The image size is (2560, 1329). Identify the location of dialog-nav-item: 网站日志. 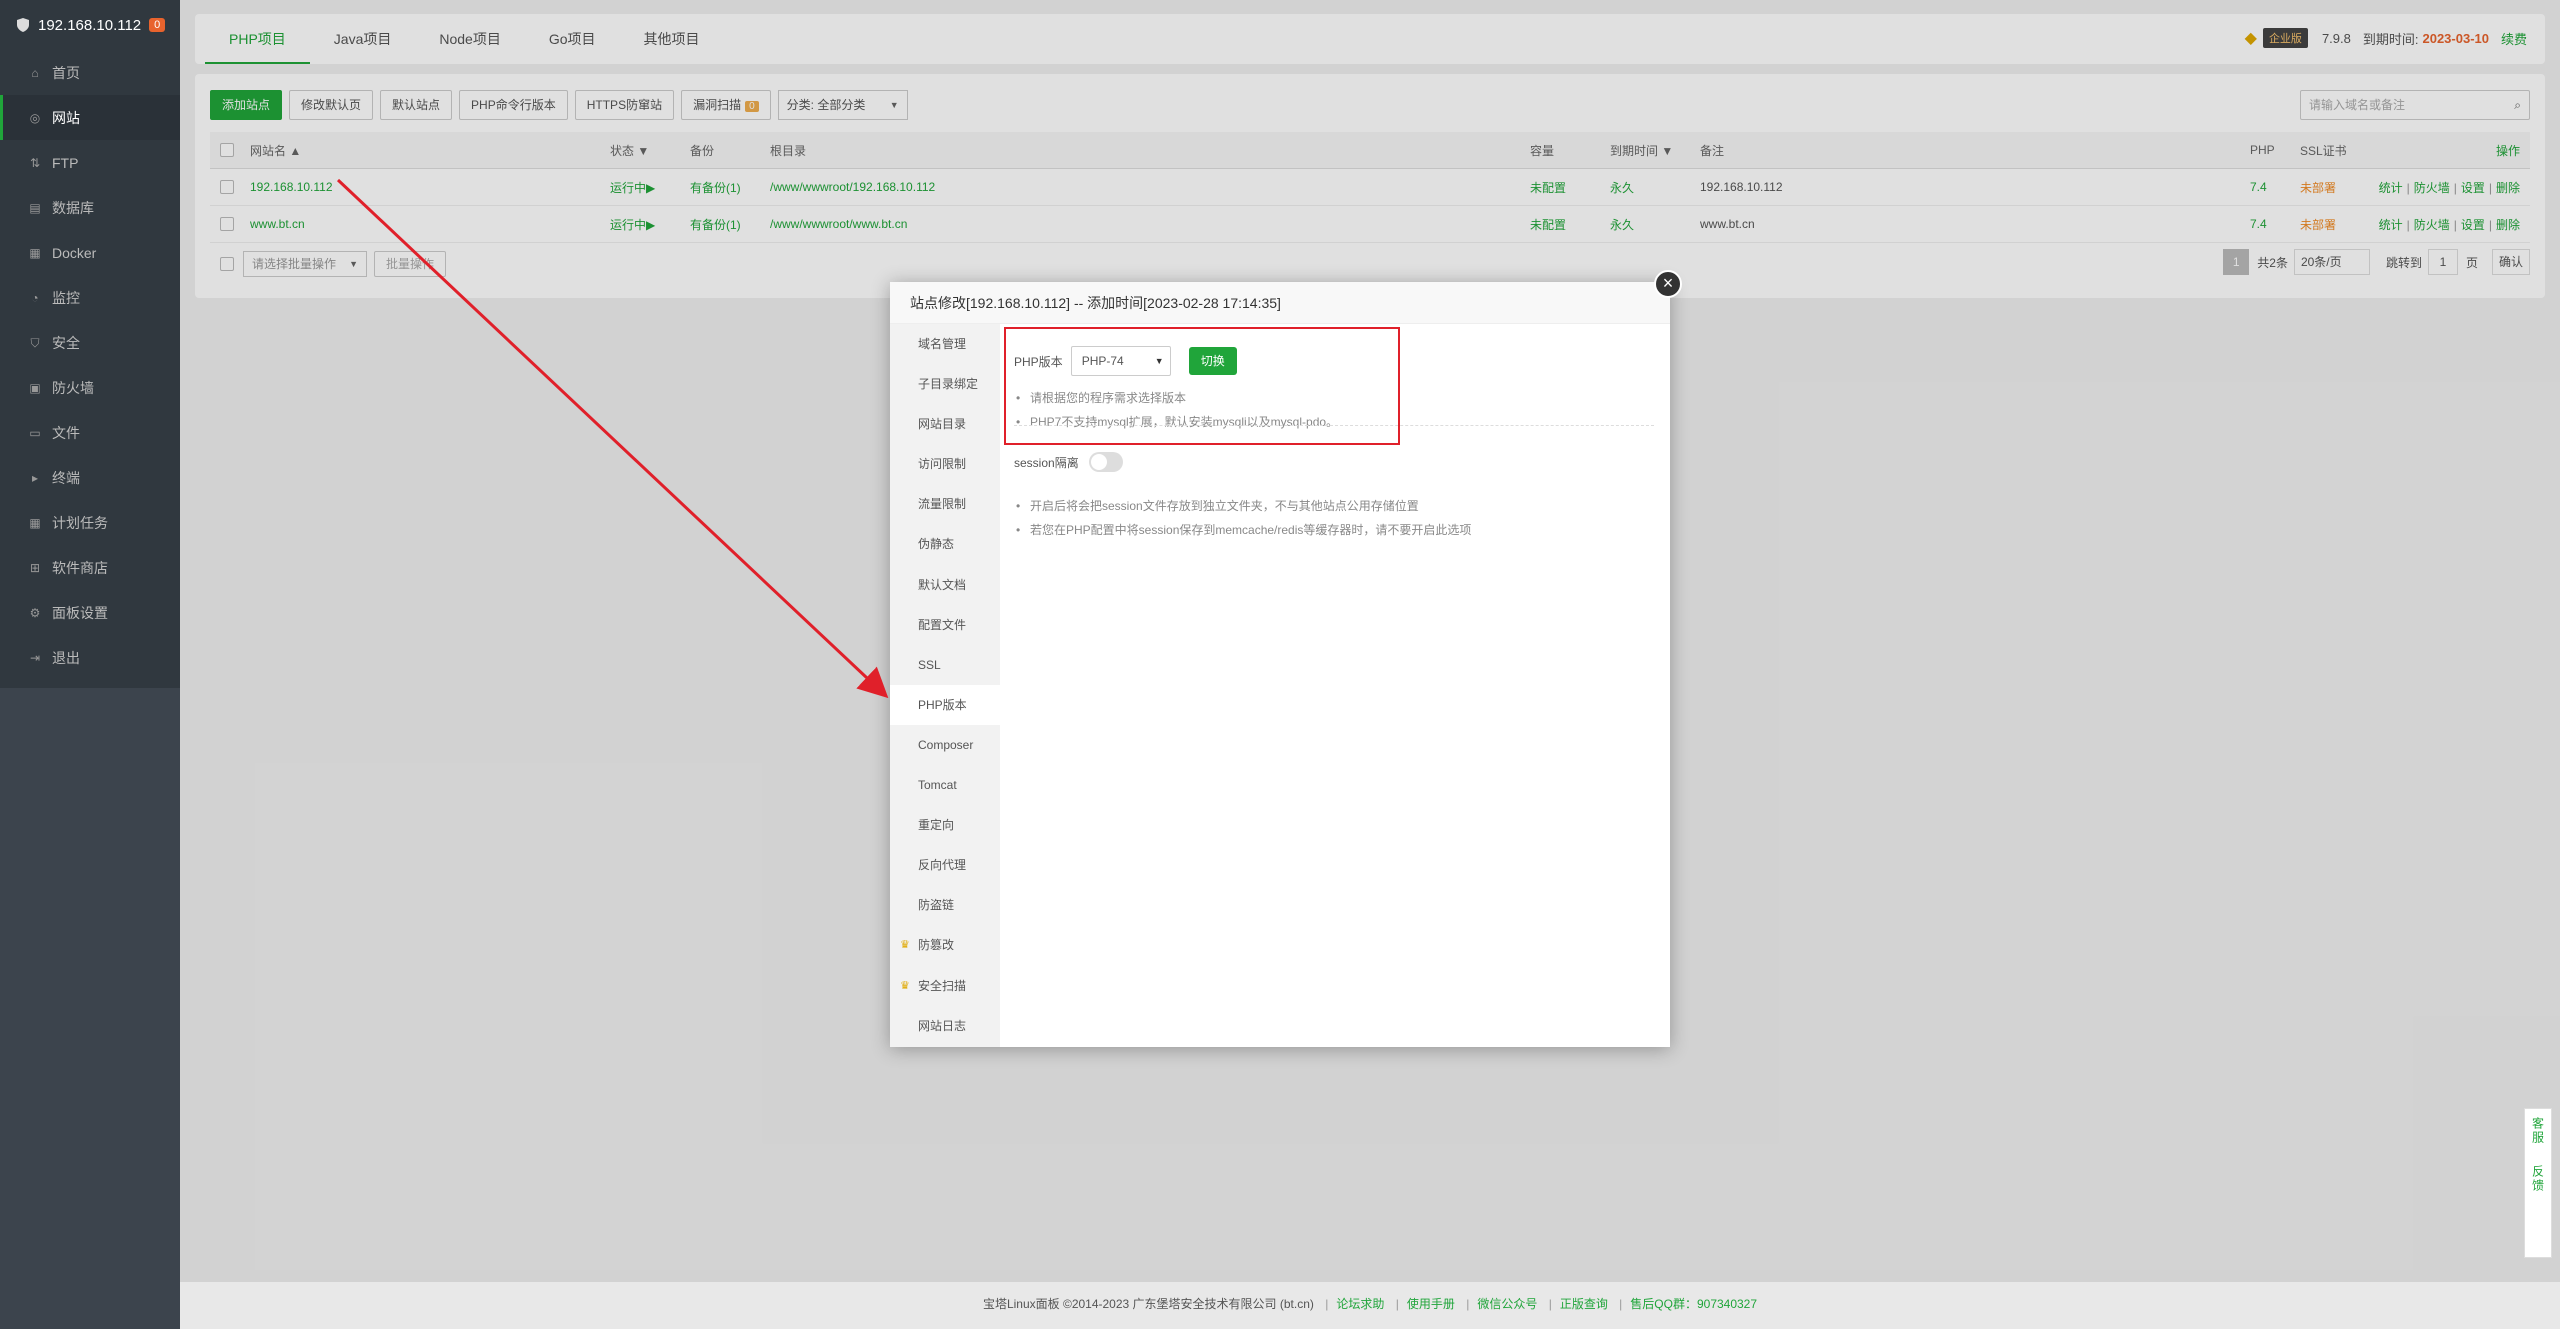
(945, 1026).